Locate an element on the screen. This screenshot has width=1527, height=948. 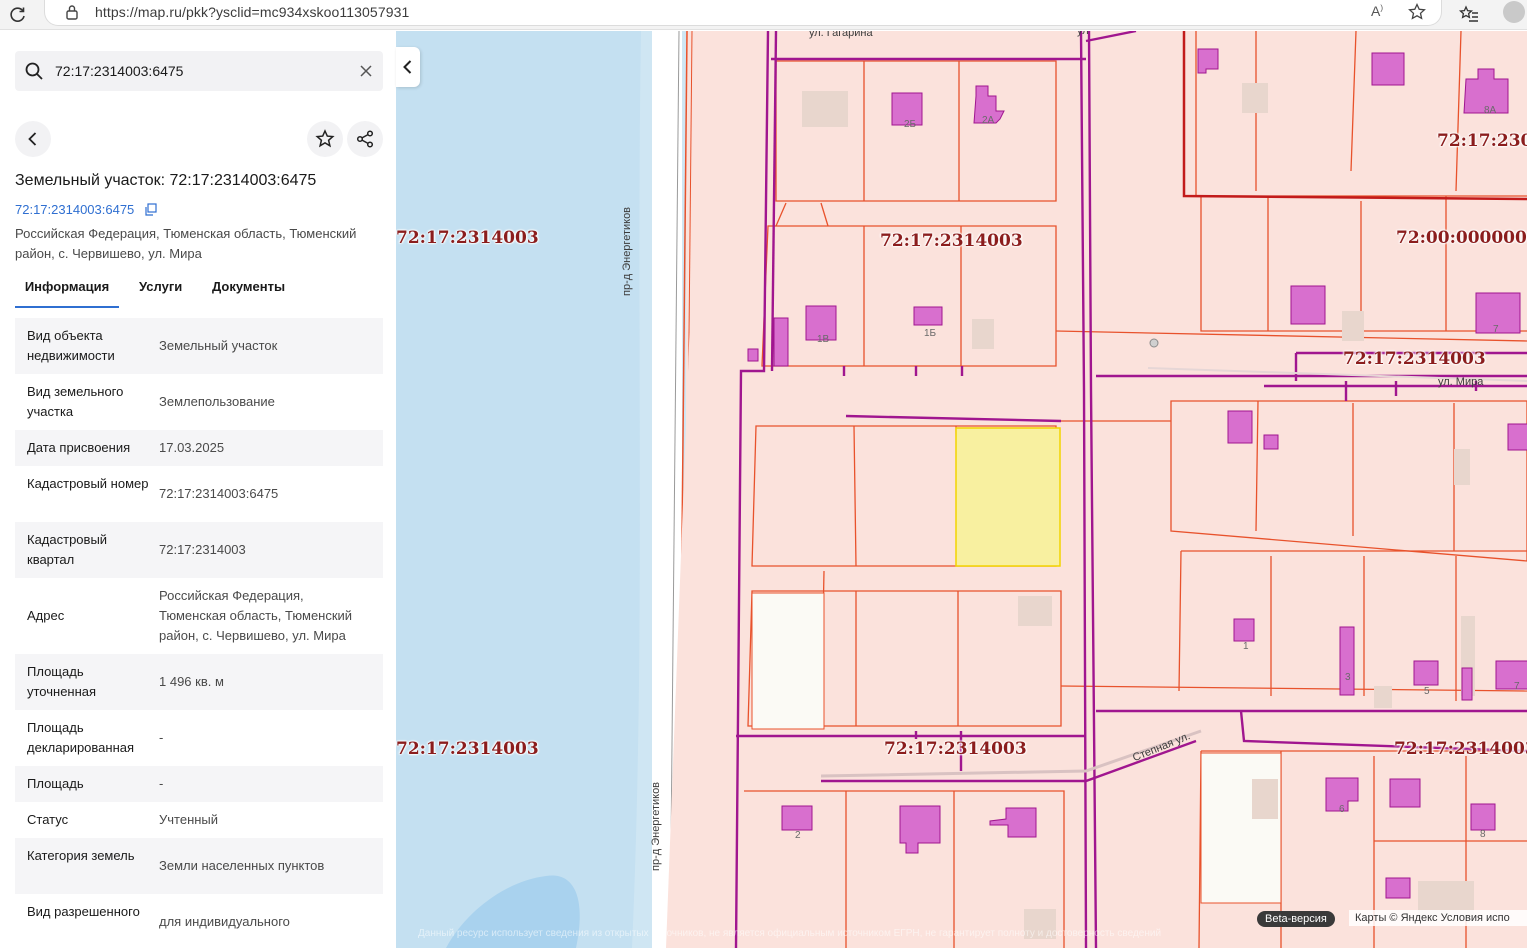
info-value: Землепользование is located at coordinates (217, 401).